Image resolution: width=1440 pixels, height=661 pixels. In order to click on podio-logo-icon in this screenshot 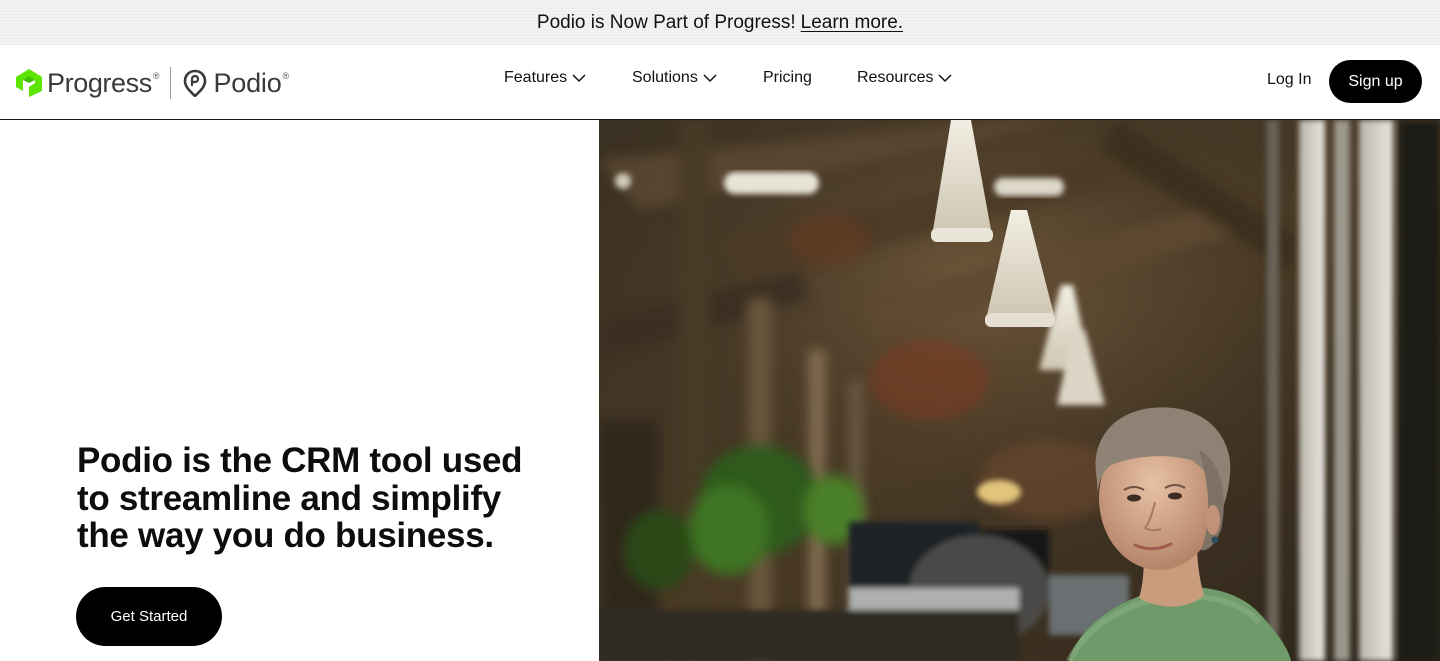, I will do `click(195, 83)`.